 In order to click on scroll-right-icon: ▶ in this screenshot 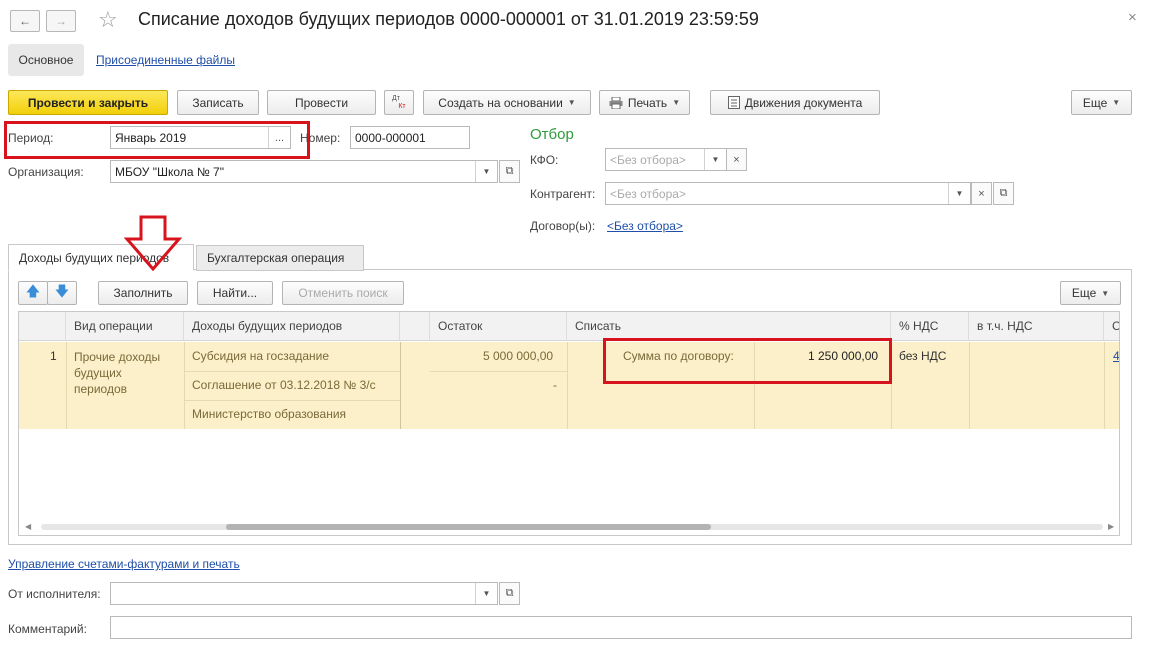, I will do `click(1111, 526)`.